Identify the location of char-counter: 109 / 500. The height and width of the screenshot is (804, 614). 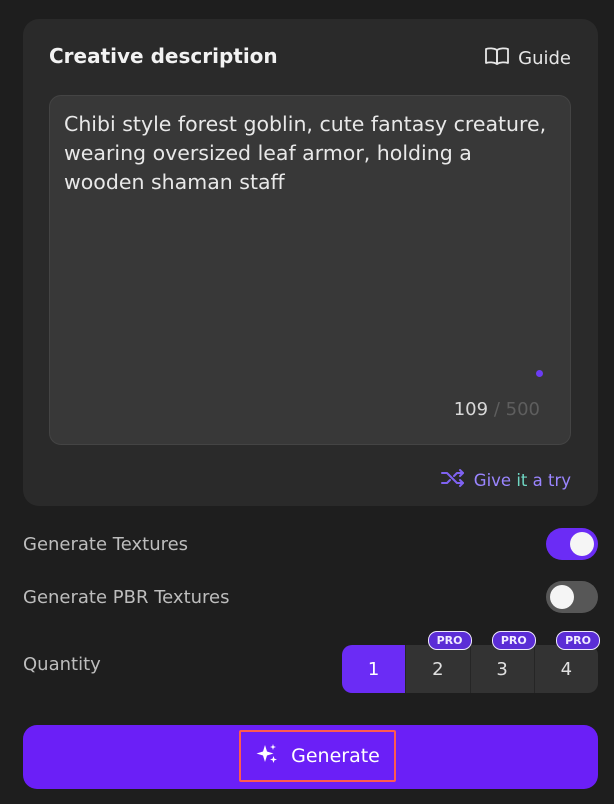
(497, 409).